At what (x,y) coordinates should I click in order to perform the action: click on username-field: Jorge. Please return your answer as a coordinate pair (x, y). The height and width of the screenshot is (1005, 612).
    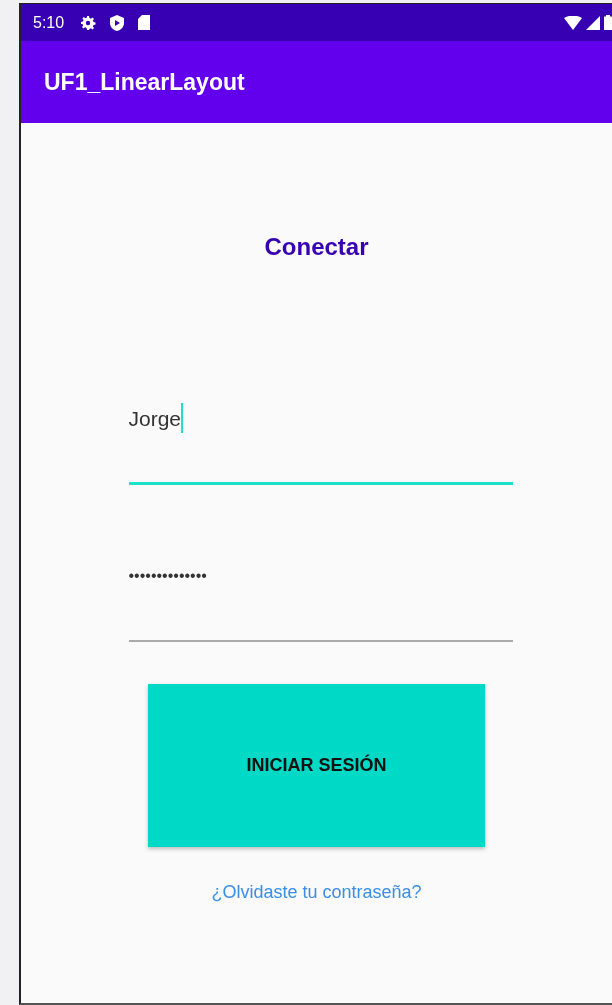
    Looking at the image, I should click on (320, 445).